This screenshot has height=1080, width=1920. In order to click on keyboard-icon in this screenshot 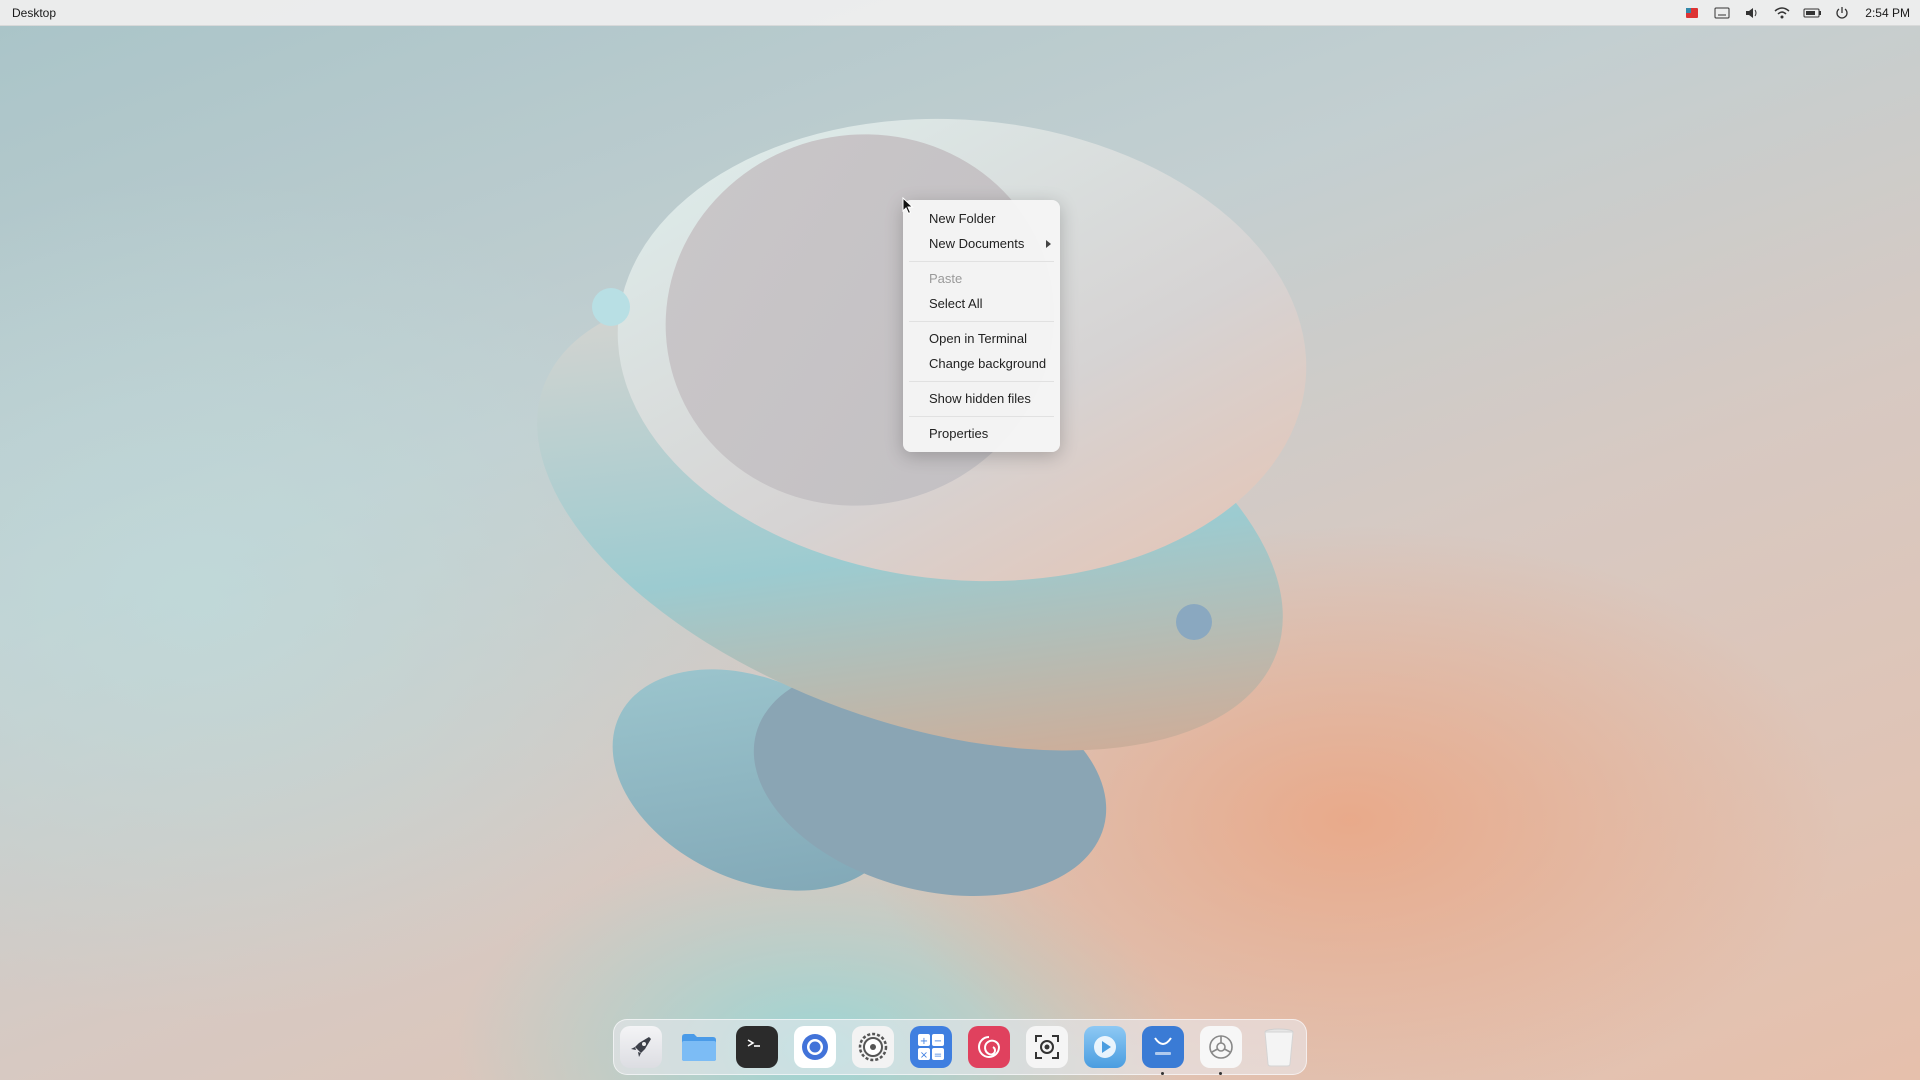, I will do `click(1722, 13)`.